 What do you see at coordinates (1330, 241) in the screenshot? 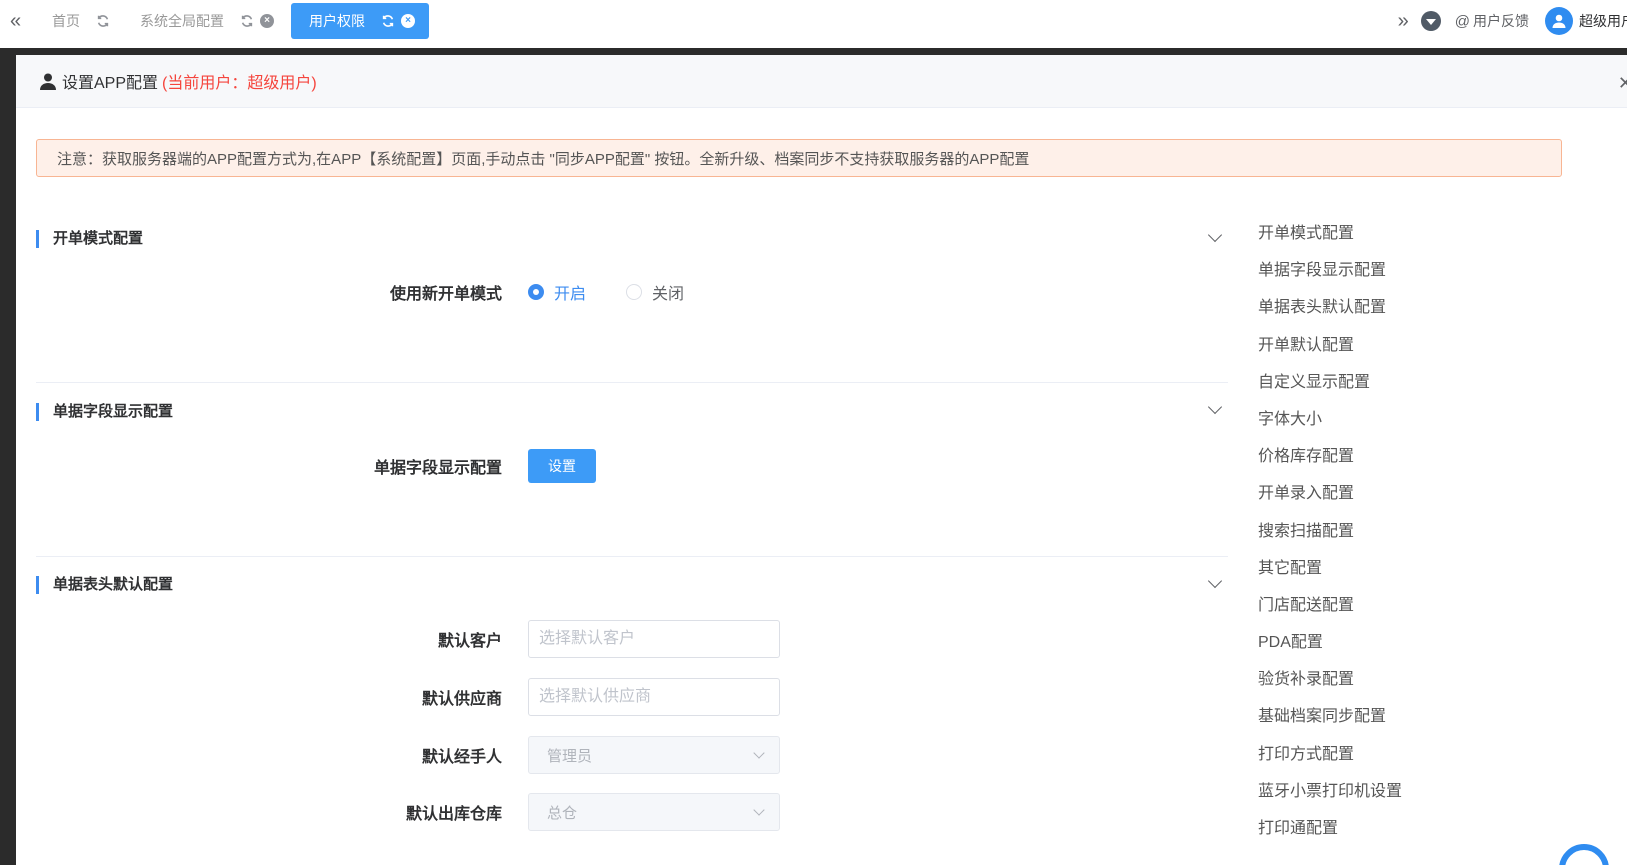
I see `anchor-item: 开单模式配置` at bounding box center [1330, 241].